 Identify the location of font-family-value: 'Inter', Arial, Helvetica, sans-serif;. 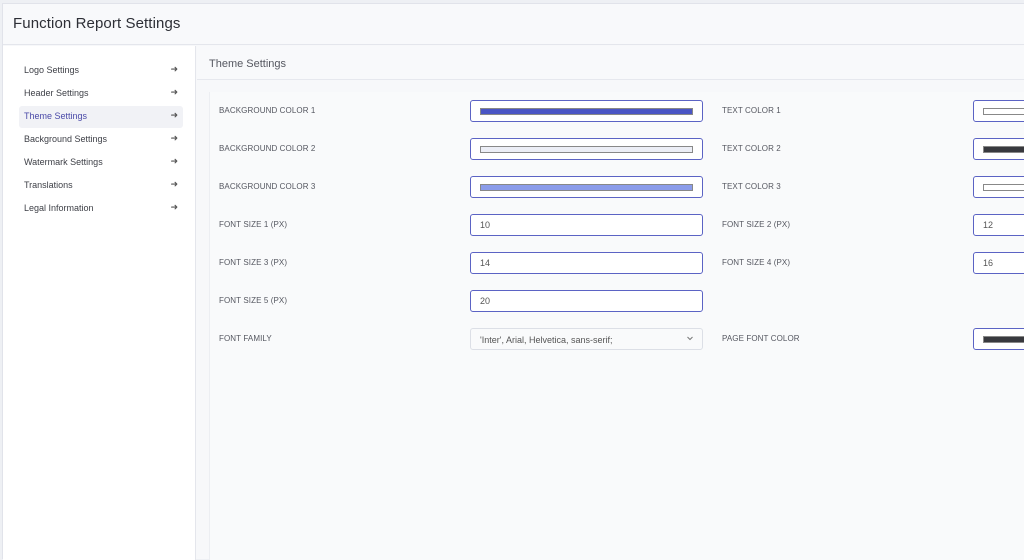
(546, 340).